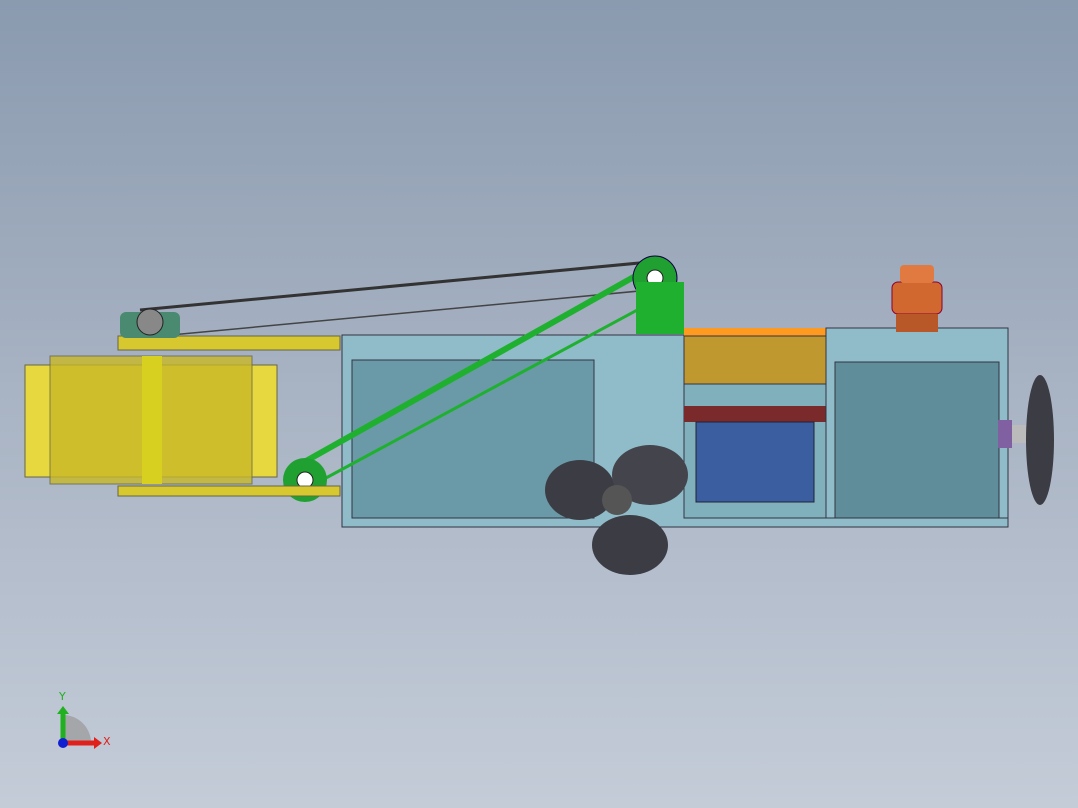 This screenshot has width=1078, height=808. Describe the element at coordinates (755, 462) in the screenshot. I see `solar-panel` at that location.